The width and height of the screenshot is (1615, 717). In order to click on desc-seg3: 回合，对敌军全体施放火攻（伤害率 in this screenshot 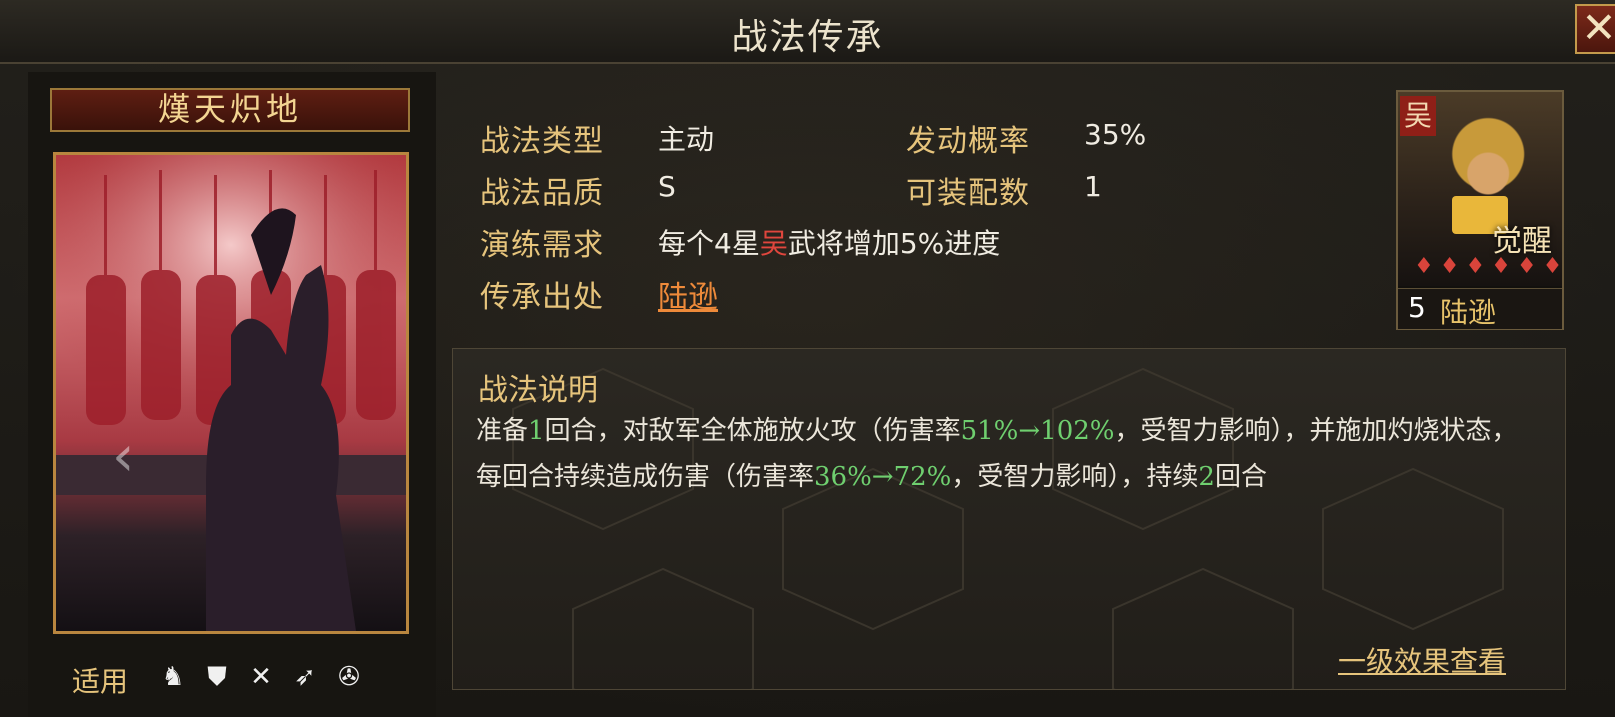, I will do `click(752, 431)`.